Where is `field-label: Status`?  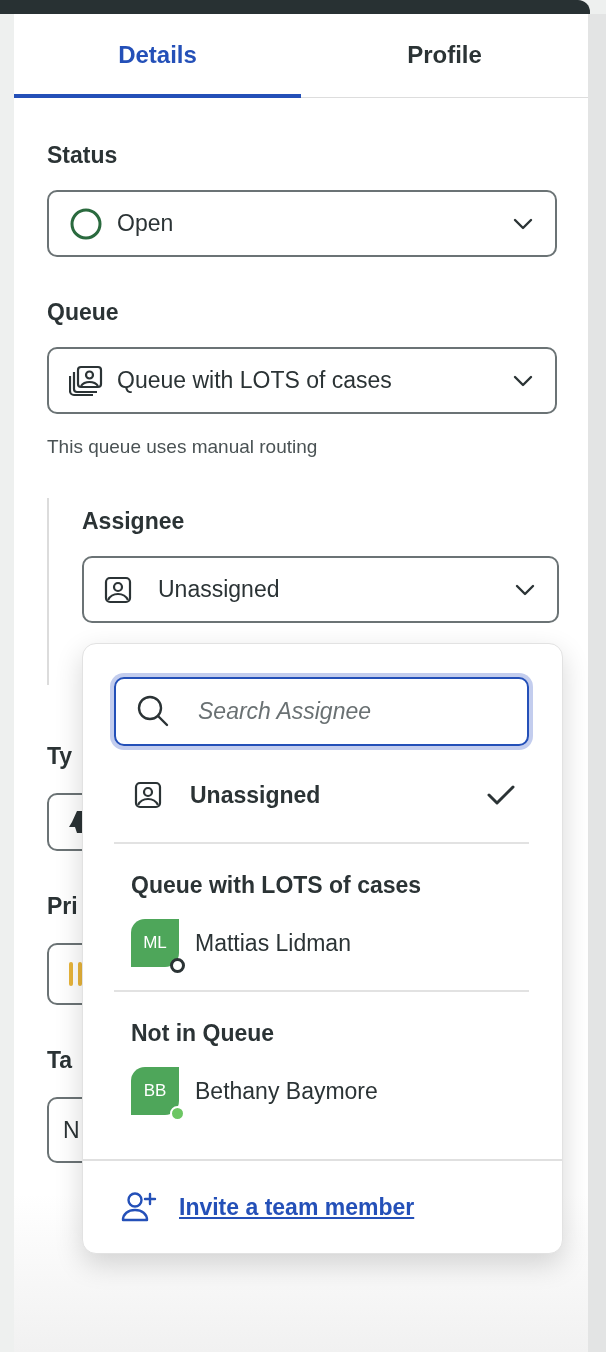 field-label: Status is located at coordinates (83, 155).